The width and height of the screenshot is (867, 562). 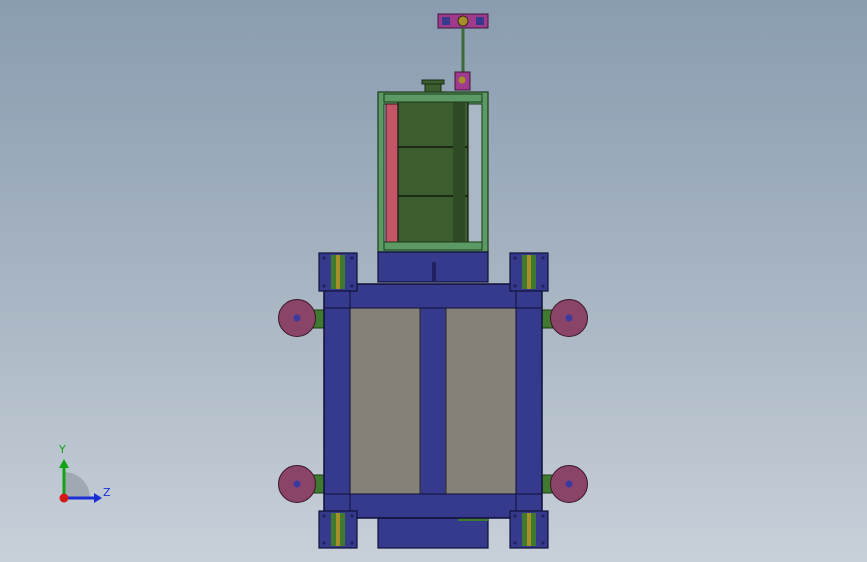 What do you see at coordinates (98, 498) in the screenshot?
I see `z-axis-arrowhead` at bounding box center [98, 498].